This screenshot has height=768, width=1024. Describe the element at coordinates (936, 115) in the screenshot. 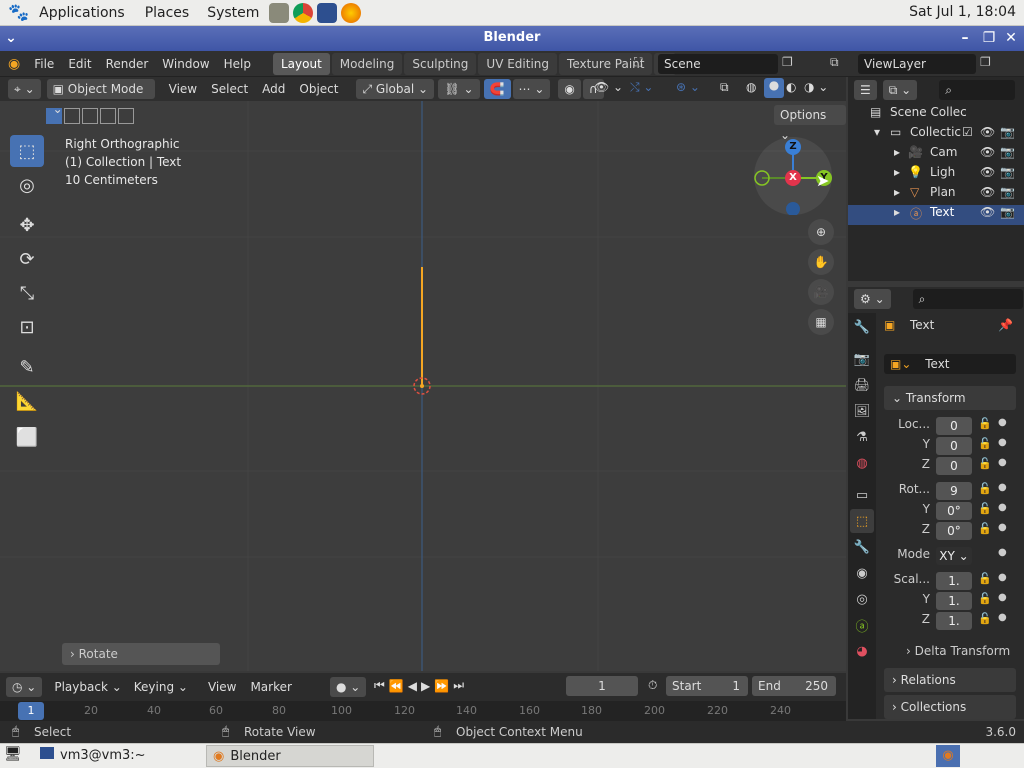

I see `outliner-scene-collection: ▤ Scene Collec` at that location.